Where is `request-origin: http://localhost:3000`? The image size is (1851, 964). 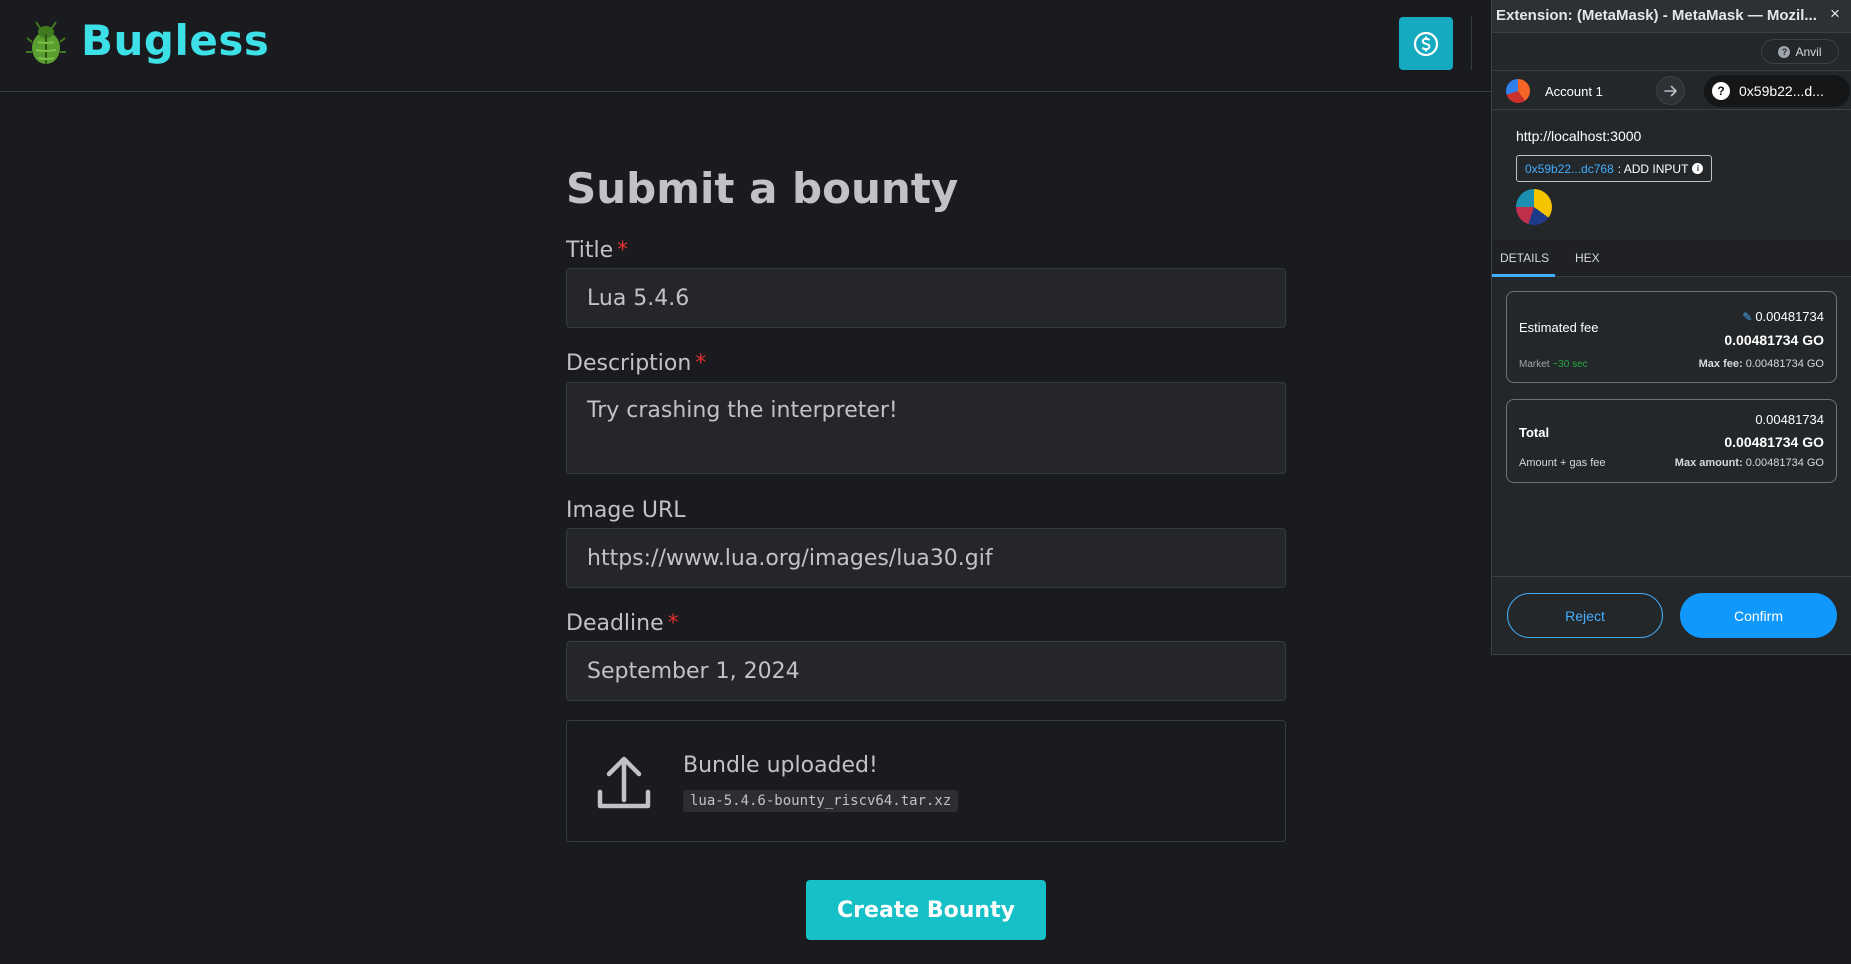
request-origin: http://localhost:3000 is located at coordinates (1579, 136).